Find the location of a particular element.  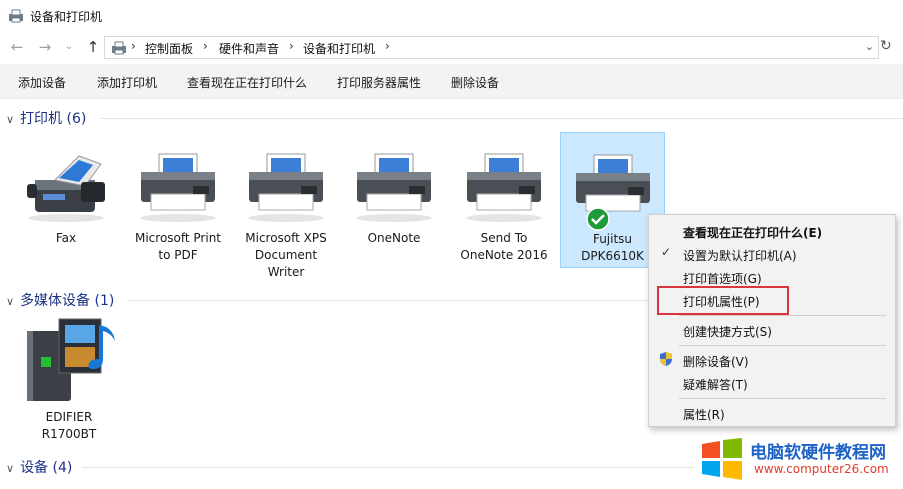

menu-item-properties: 属性(R) is located at coordinates (704, 414).